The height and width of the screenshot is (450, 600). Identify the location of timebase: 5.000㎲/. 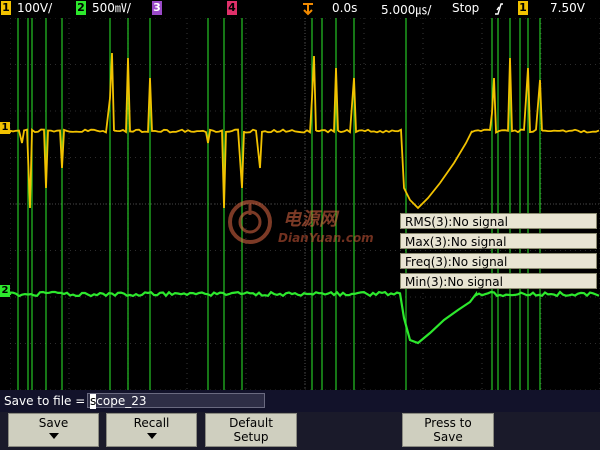
(406, 9).